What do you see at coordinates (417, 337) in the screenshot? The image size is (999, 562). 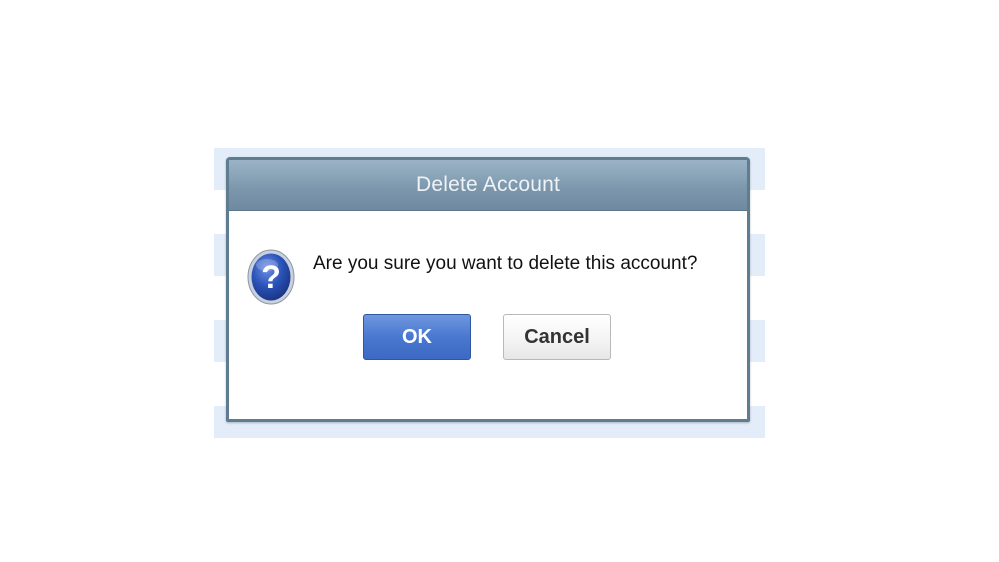 I see `ok-button: OK` at bounding box center [417, 337].